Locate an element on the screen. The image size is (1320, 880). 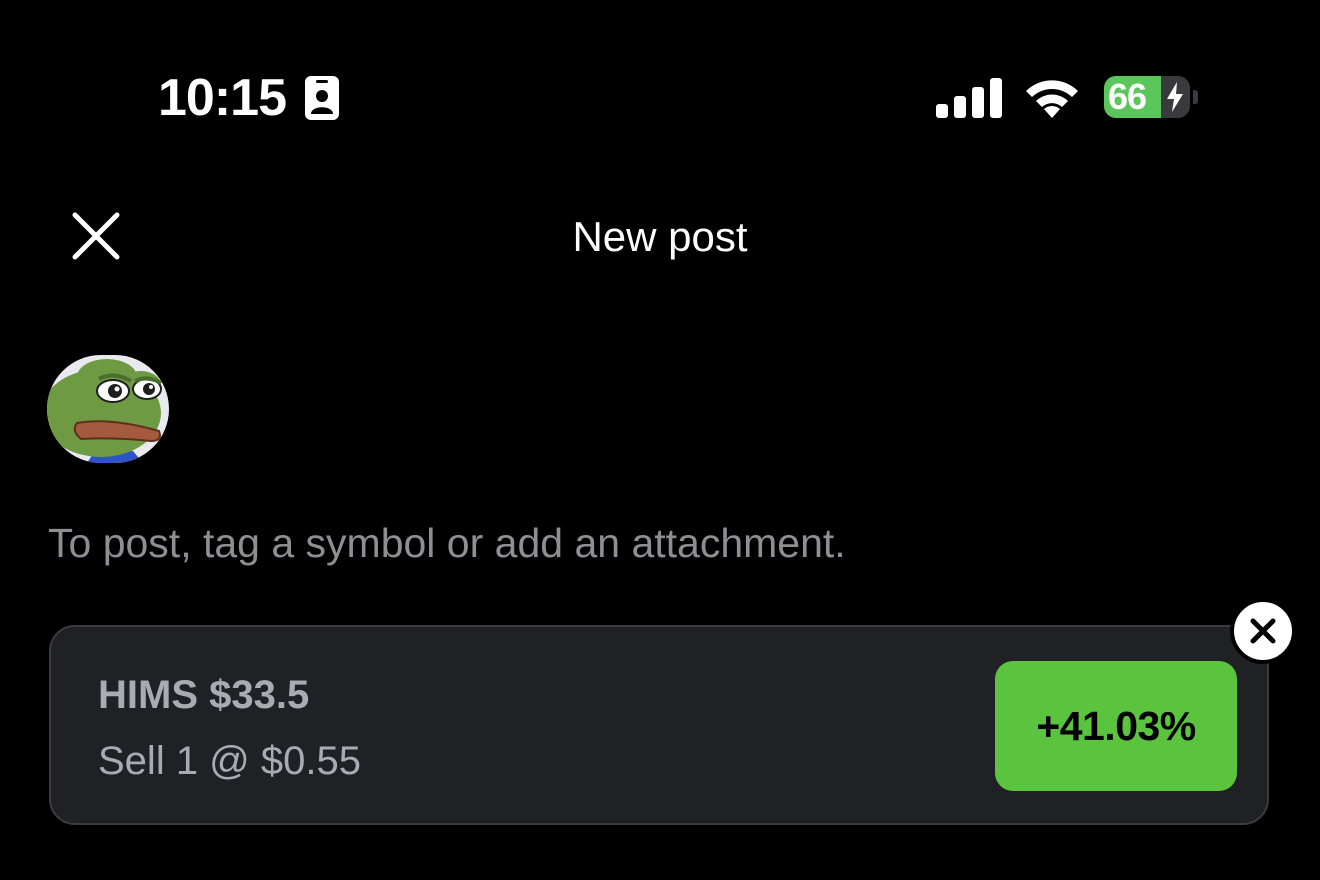
trade-title: HIMS $33.5 is located at coordinates (204, 695).